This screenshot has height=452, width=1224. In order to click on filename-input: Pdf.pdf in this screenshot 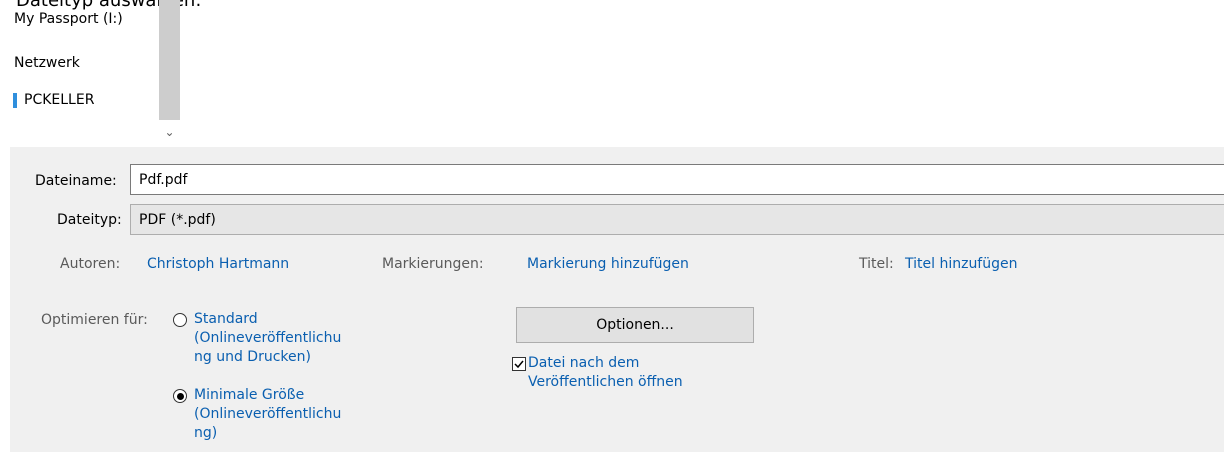, I will do `click(677, 179)`.